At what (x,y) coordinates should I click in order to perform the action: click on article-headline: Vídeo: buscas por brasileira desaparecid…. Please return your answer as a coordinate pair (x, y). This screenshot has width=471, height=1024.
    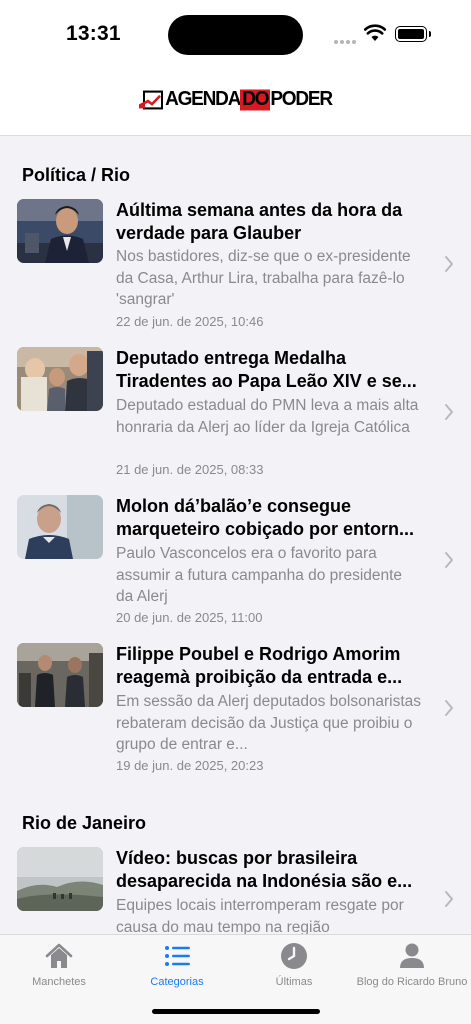
    Looking at the image, I should click on (264, 869).